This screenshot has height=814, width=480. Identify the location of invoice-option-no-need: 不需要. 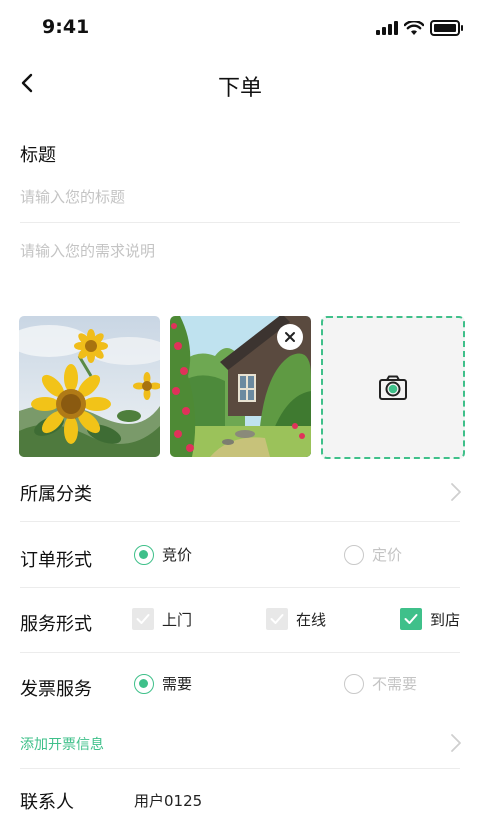
(380, 683).